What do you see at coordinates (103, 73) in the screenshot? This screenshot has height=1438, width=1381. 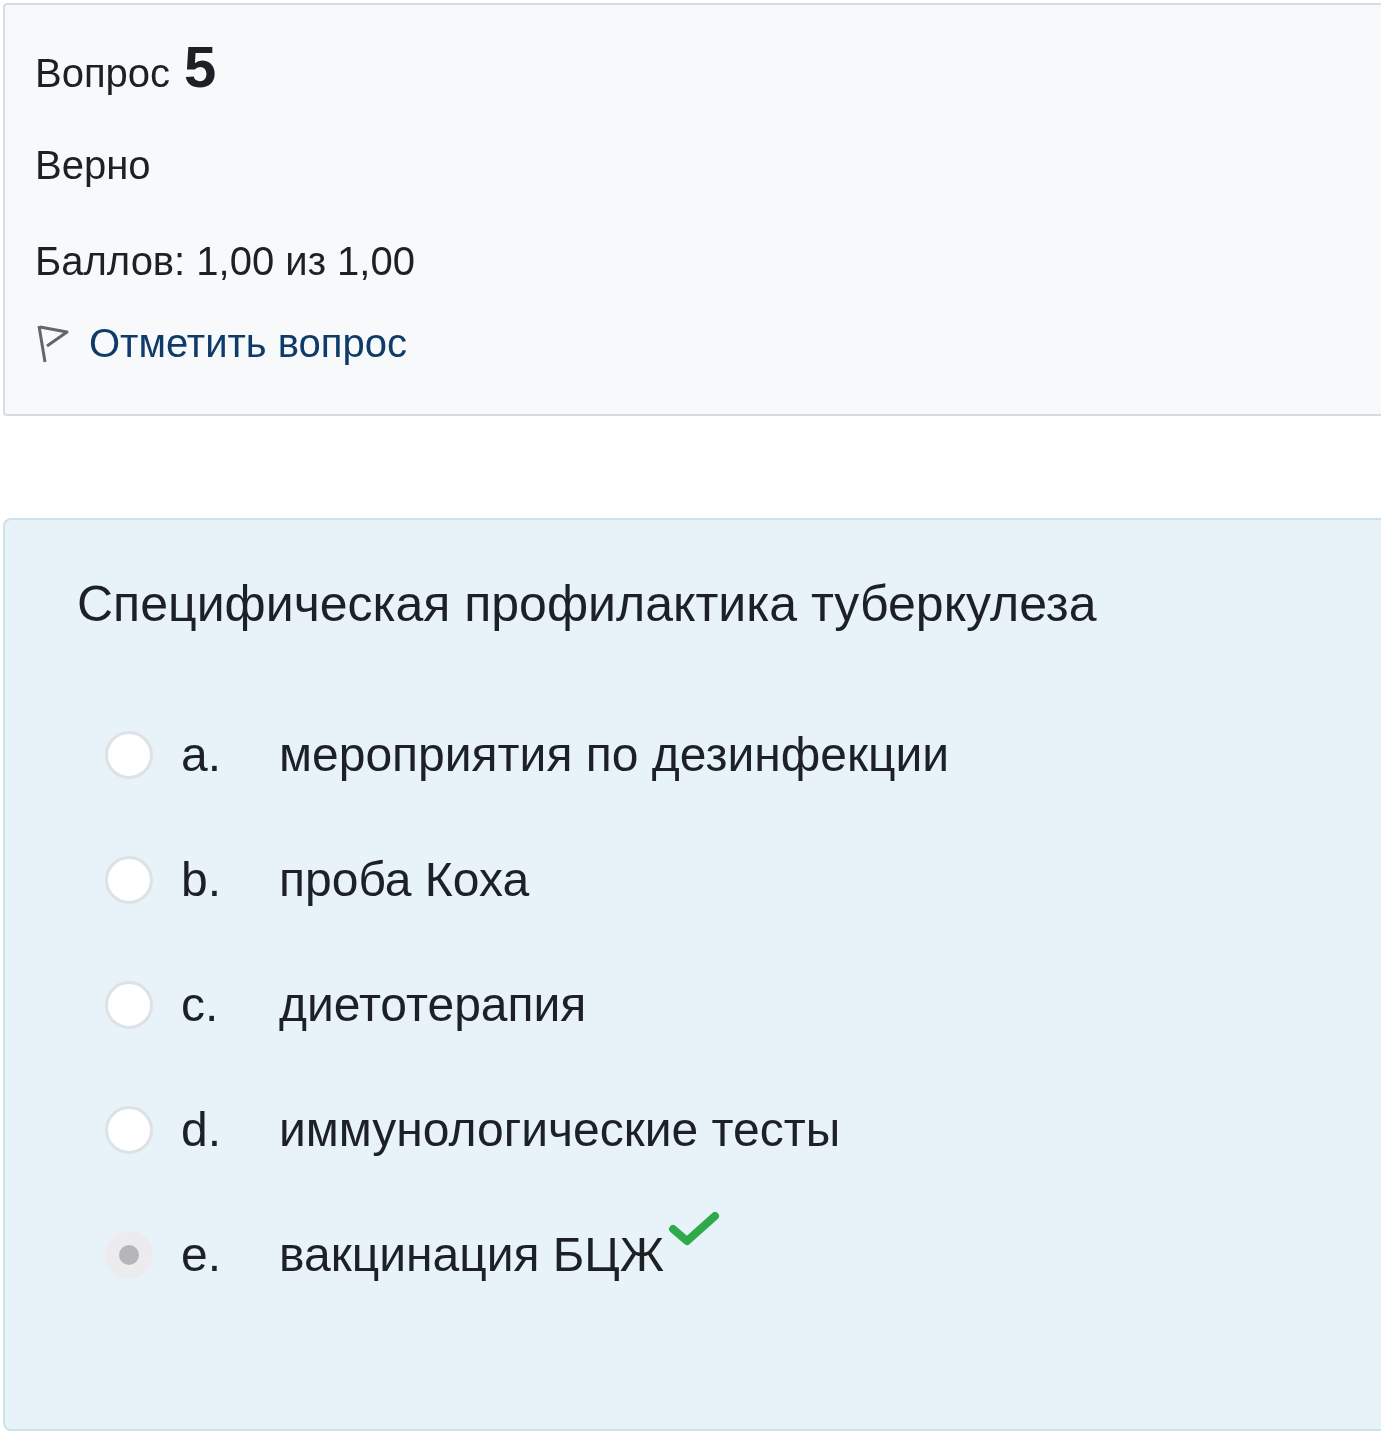 I see `question-label: Вопрос` at bounding box center [103, 73].